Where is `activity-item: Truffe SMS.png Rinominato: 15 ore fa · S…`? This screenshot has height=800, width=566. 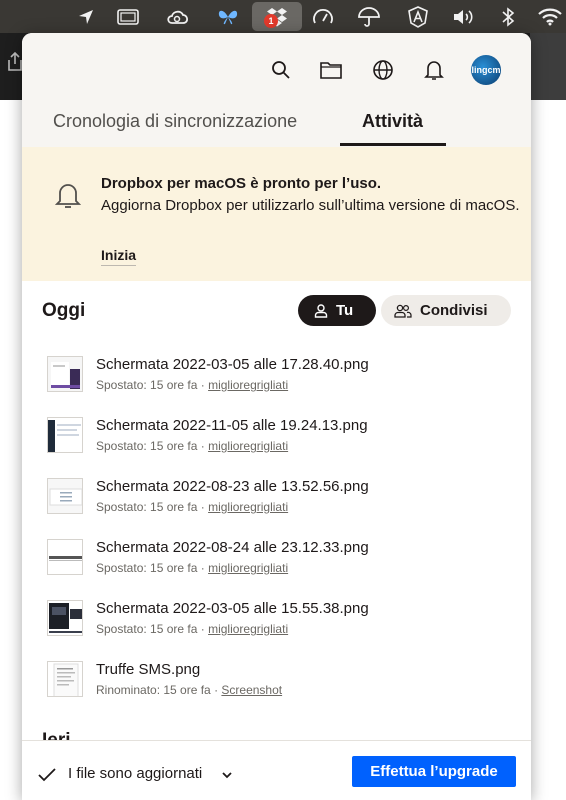 activity-item: Truffe SMS.png Rinominato: 15 ore fa · S… is located at coordinates (276, 689).